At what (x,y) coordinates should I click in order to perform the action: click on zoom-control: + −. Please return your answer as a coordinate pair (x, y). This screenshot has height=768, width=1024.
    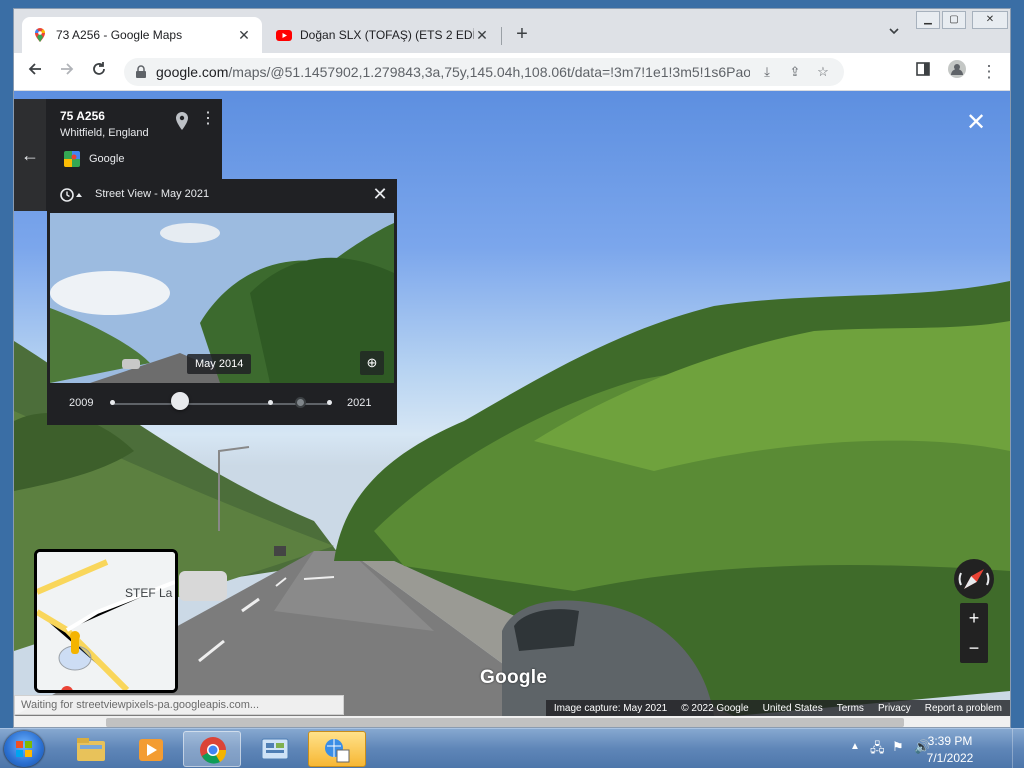
    Looking at the image, I should click on (974, 633).